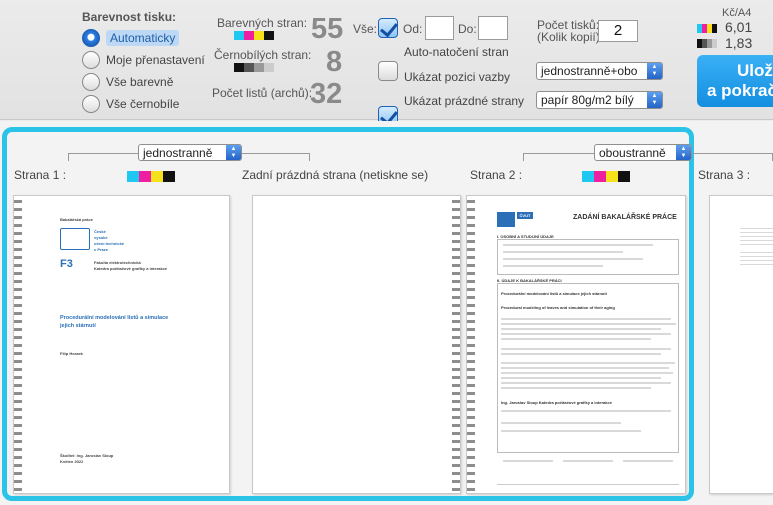  What do you see at coordinates (707, 43) in the screenshot?
I see `grayscale-swatch-small` at bounding box center [707, 43].